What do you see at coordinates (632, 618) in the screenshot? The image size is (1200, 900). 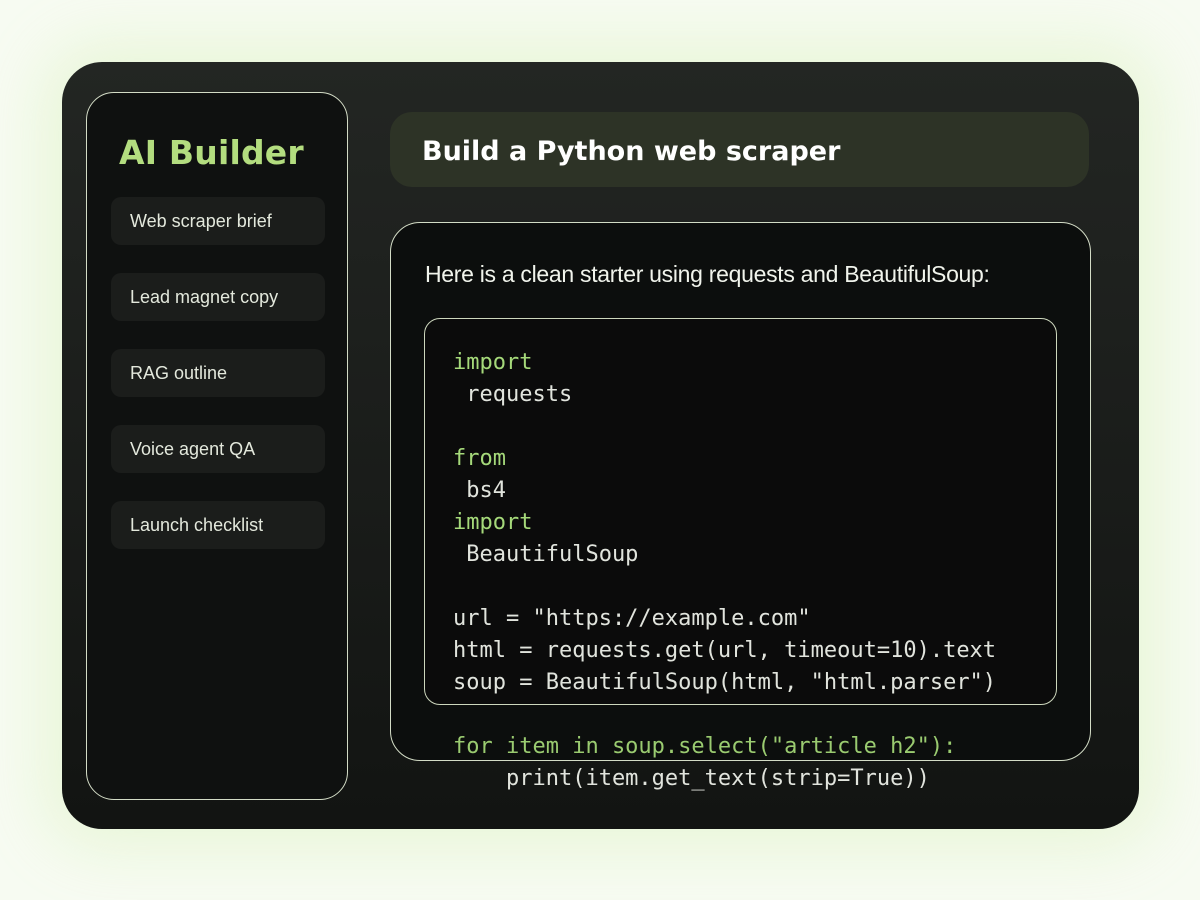 I see `code-line: url = "https://example.com"` at bounding box center [632, 618].